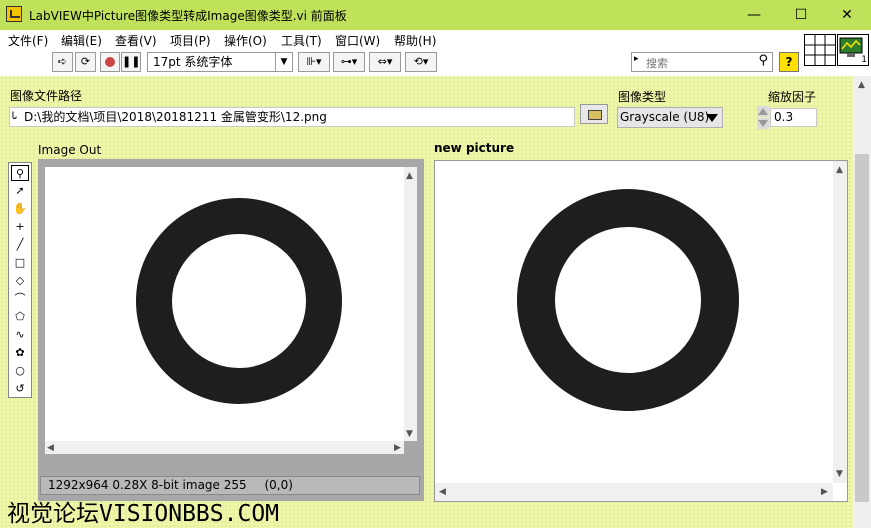 Image resolution: width=871 pixels, height=528 pixels. What do you see at coordinates (792, 97) in the screenshot?
I see `scale-factor-label: 缩放因子` at bounding box center [792, 97].